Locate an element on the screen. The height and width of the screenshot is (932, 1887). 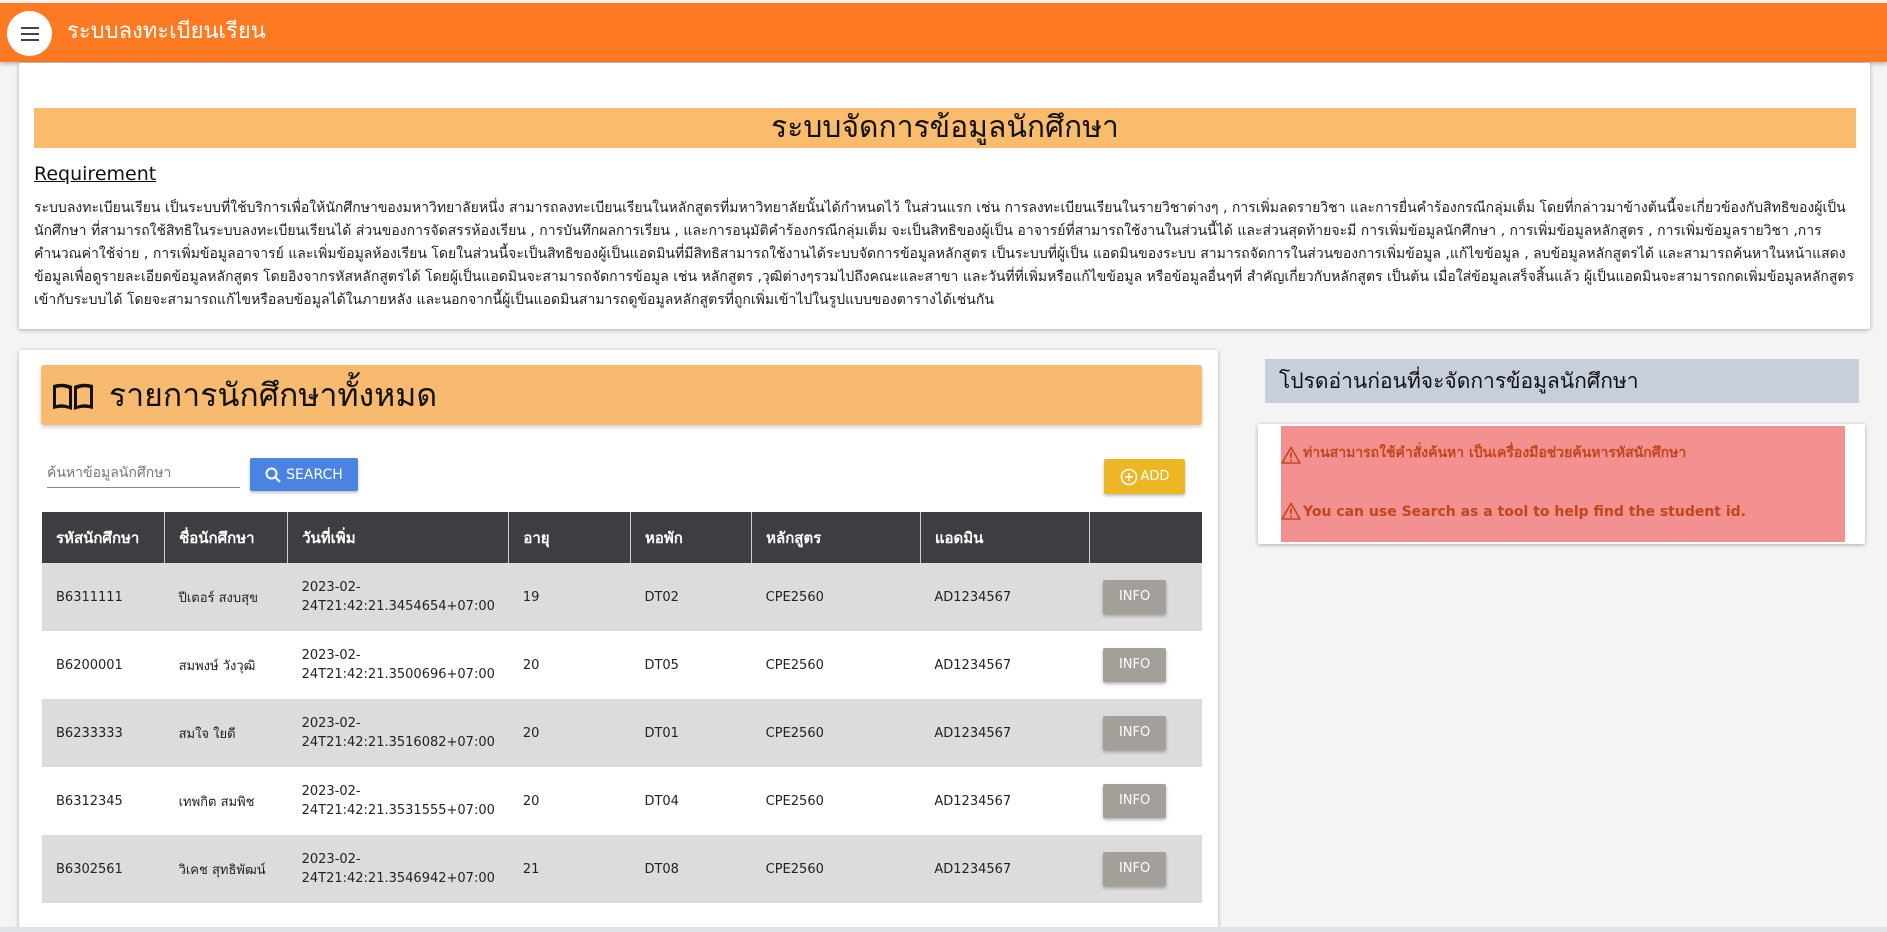
requirement-heading: Requirement is located at coordinates (95, 174).